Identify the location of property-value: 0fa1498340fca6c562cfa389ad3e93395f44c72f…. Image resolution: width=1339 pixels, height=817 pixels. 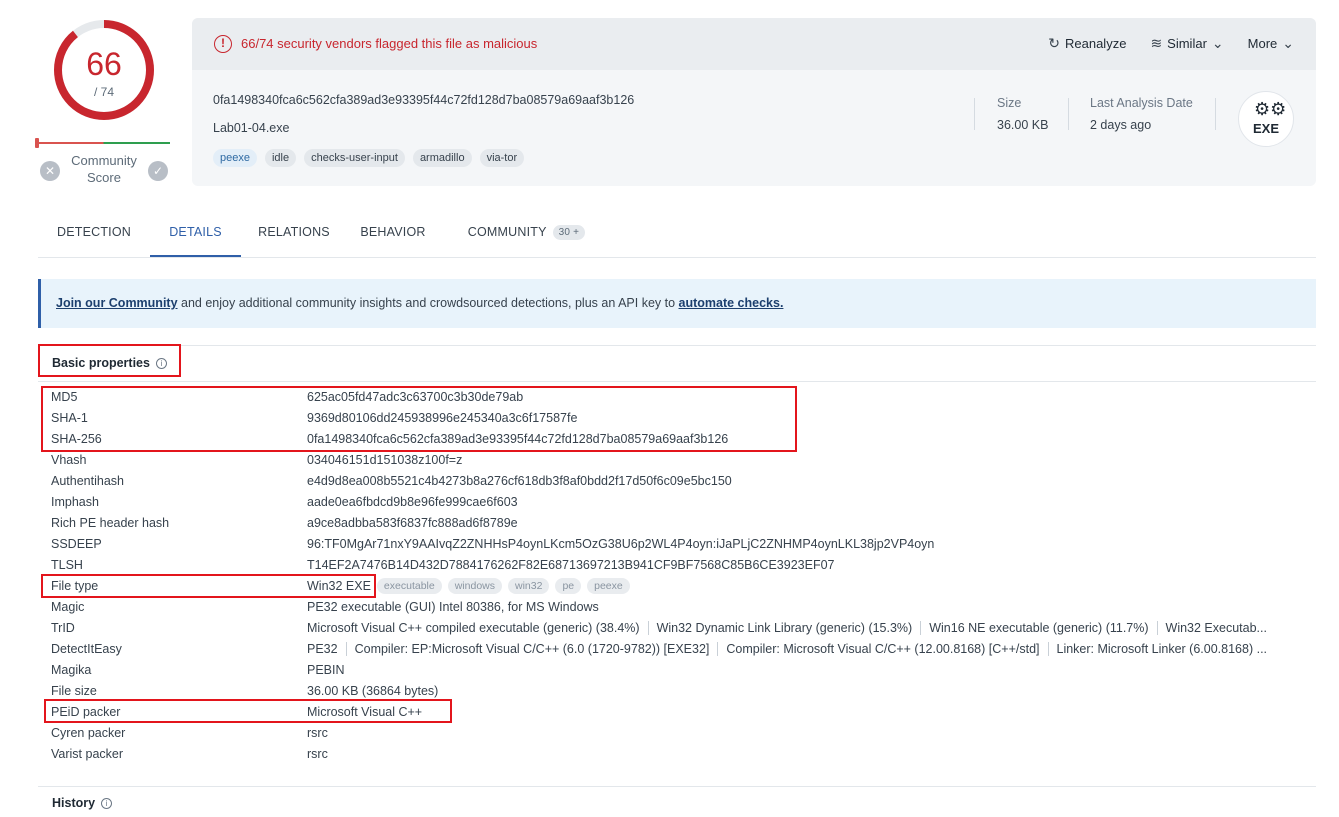
(809, 439).